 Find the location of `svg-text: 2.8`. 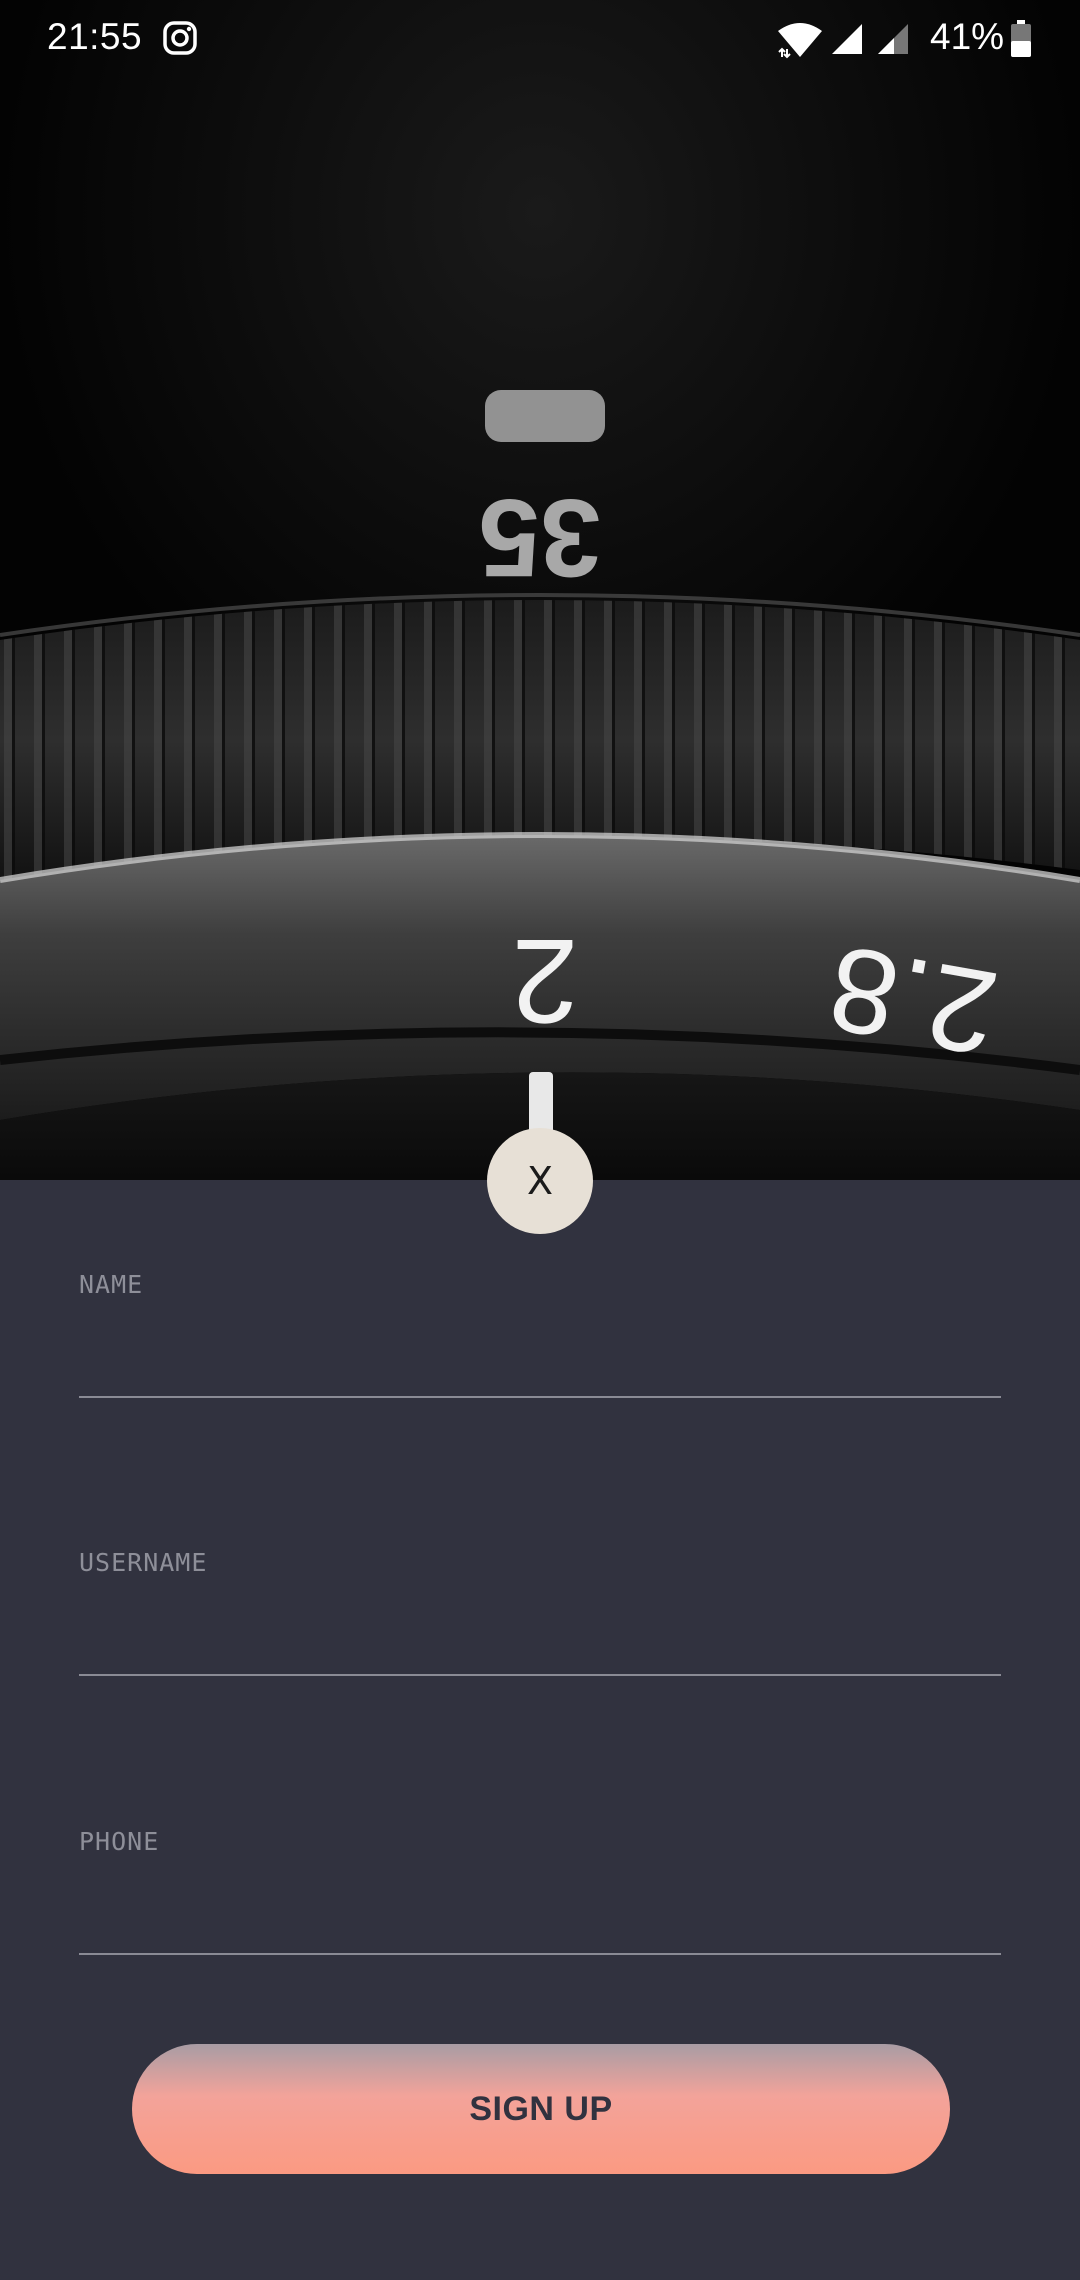

svg-text: 2.8 is located at coordinates (913, 1000).